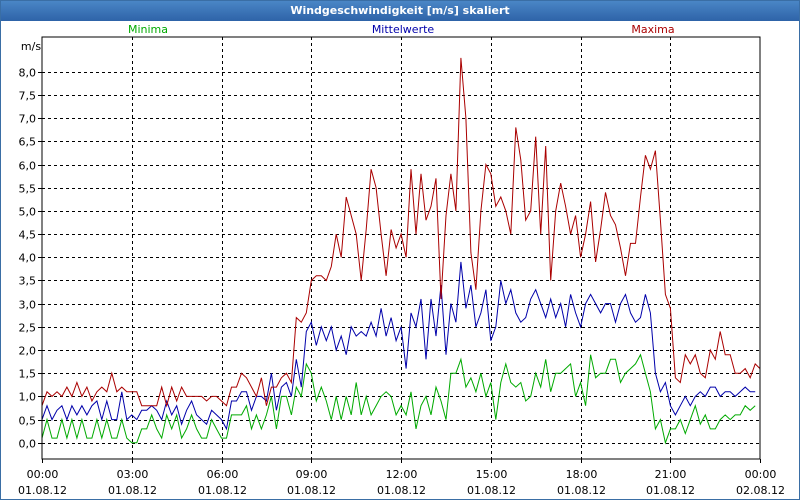 This screenshot has height=500, width=800. I want to click on x-tick-time: 15:00, so click(492, 474).